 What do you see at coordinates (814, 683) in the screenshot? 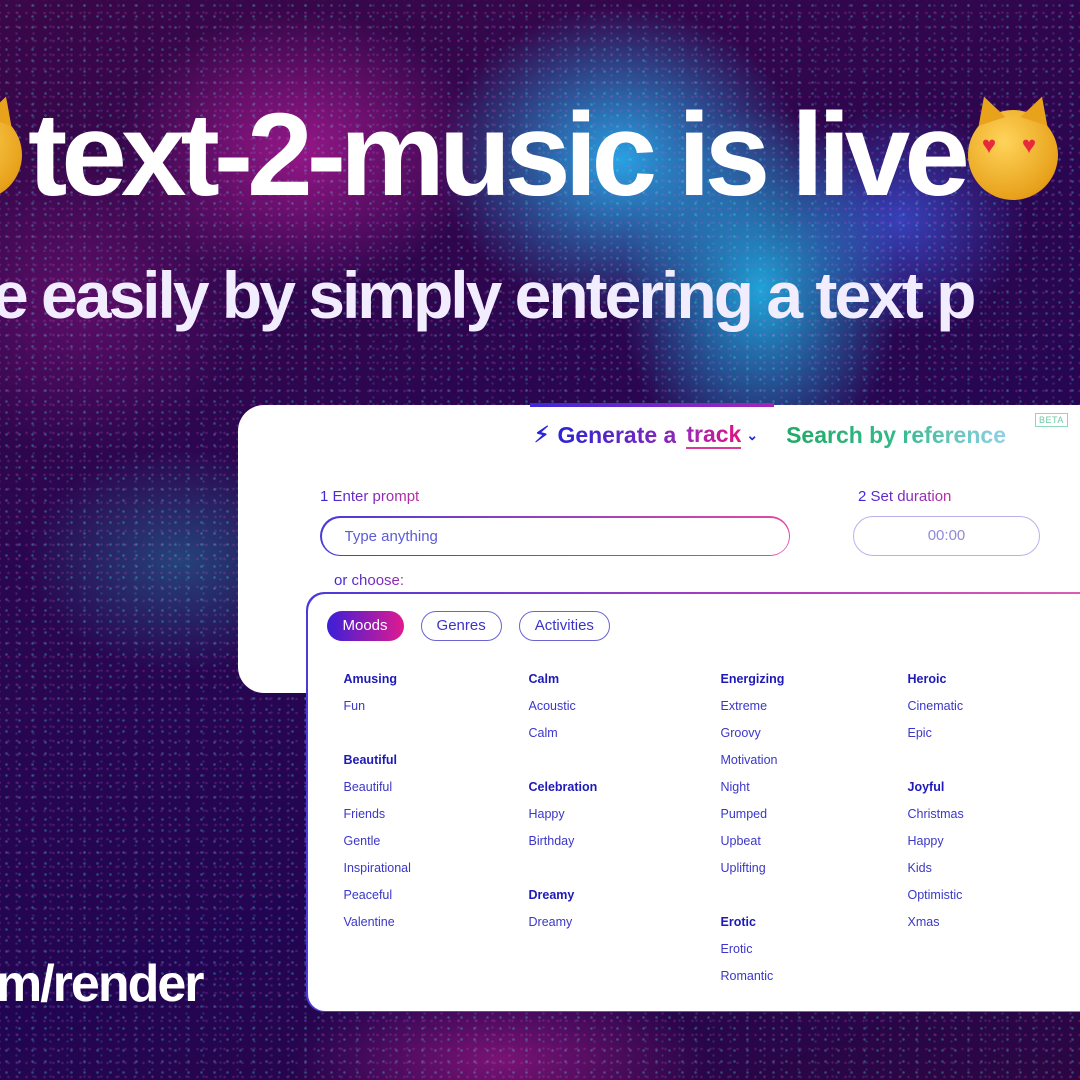
I see `mood-group-title: Energizing` at bounding box center [814, 683].